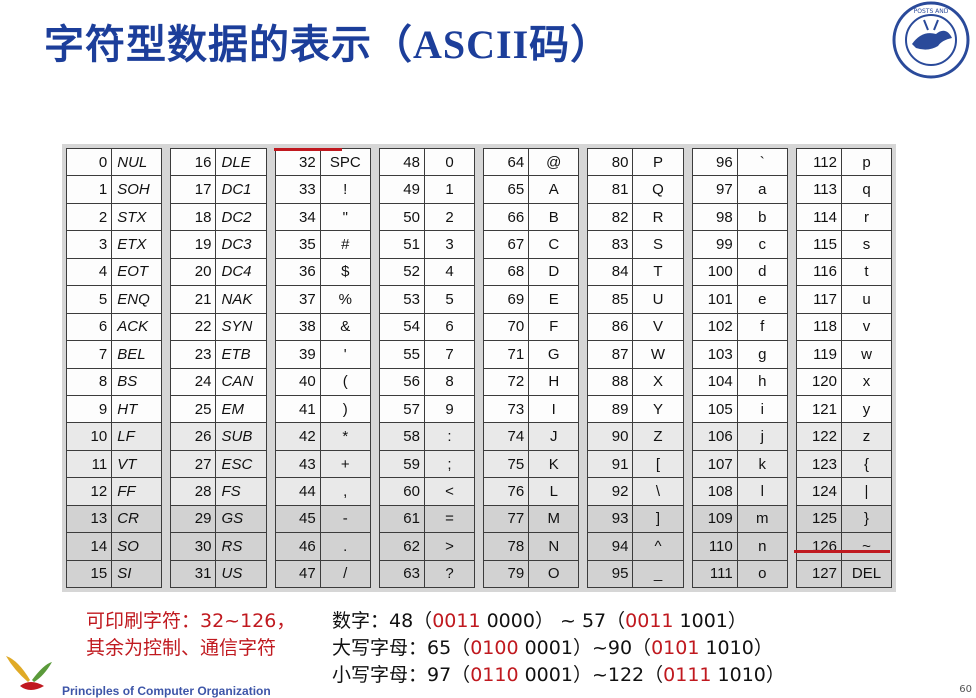 This screenshot has width=976, height=698. I want to click on ascii-row: 52 4, so click(426, 272).